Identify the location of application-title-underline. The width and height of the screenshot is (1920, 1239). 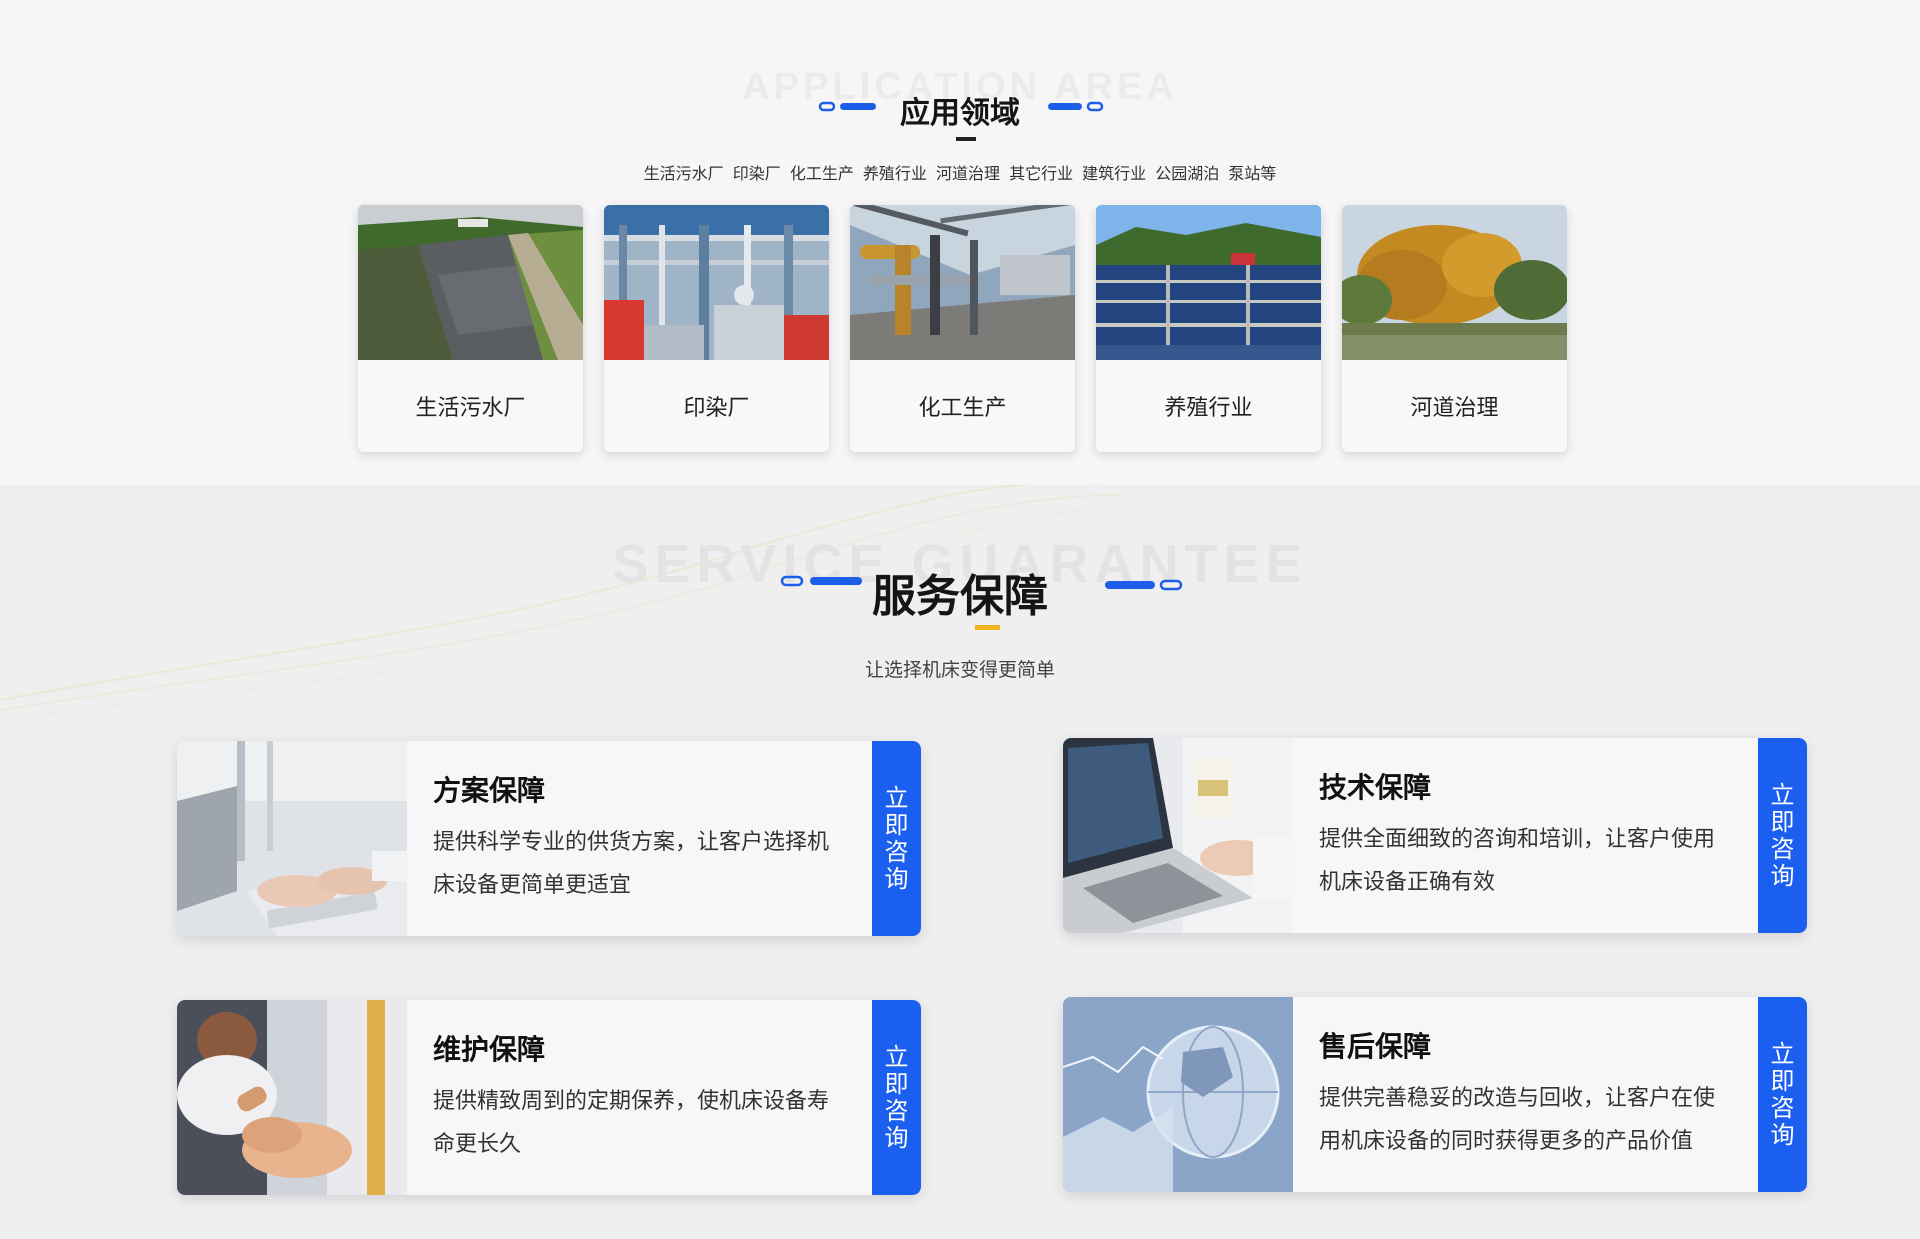
(966, 139).